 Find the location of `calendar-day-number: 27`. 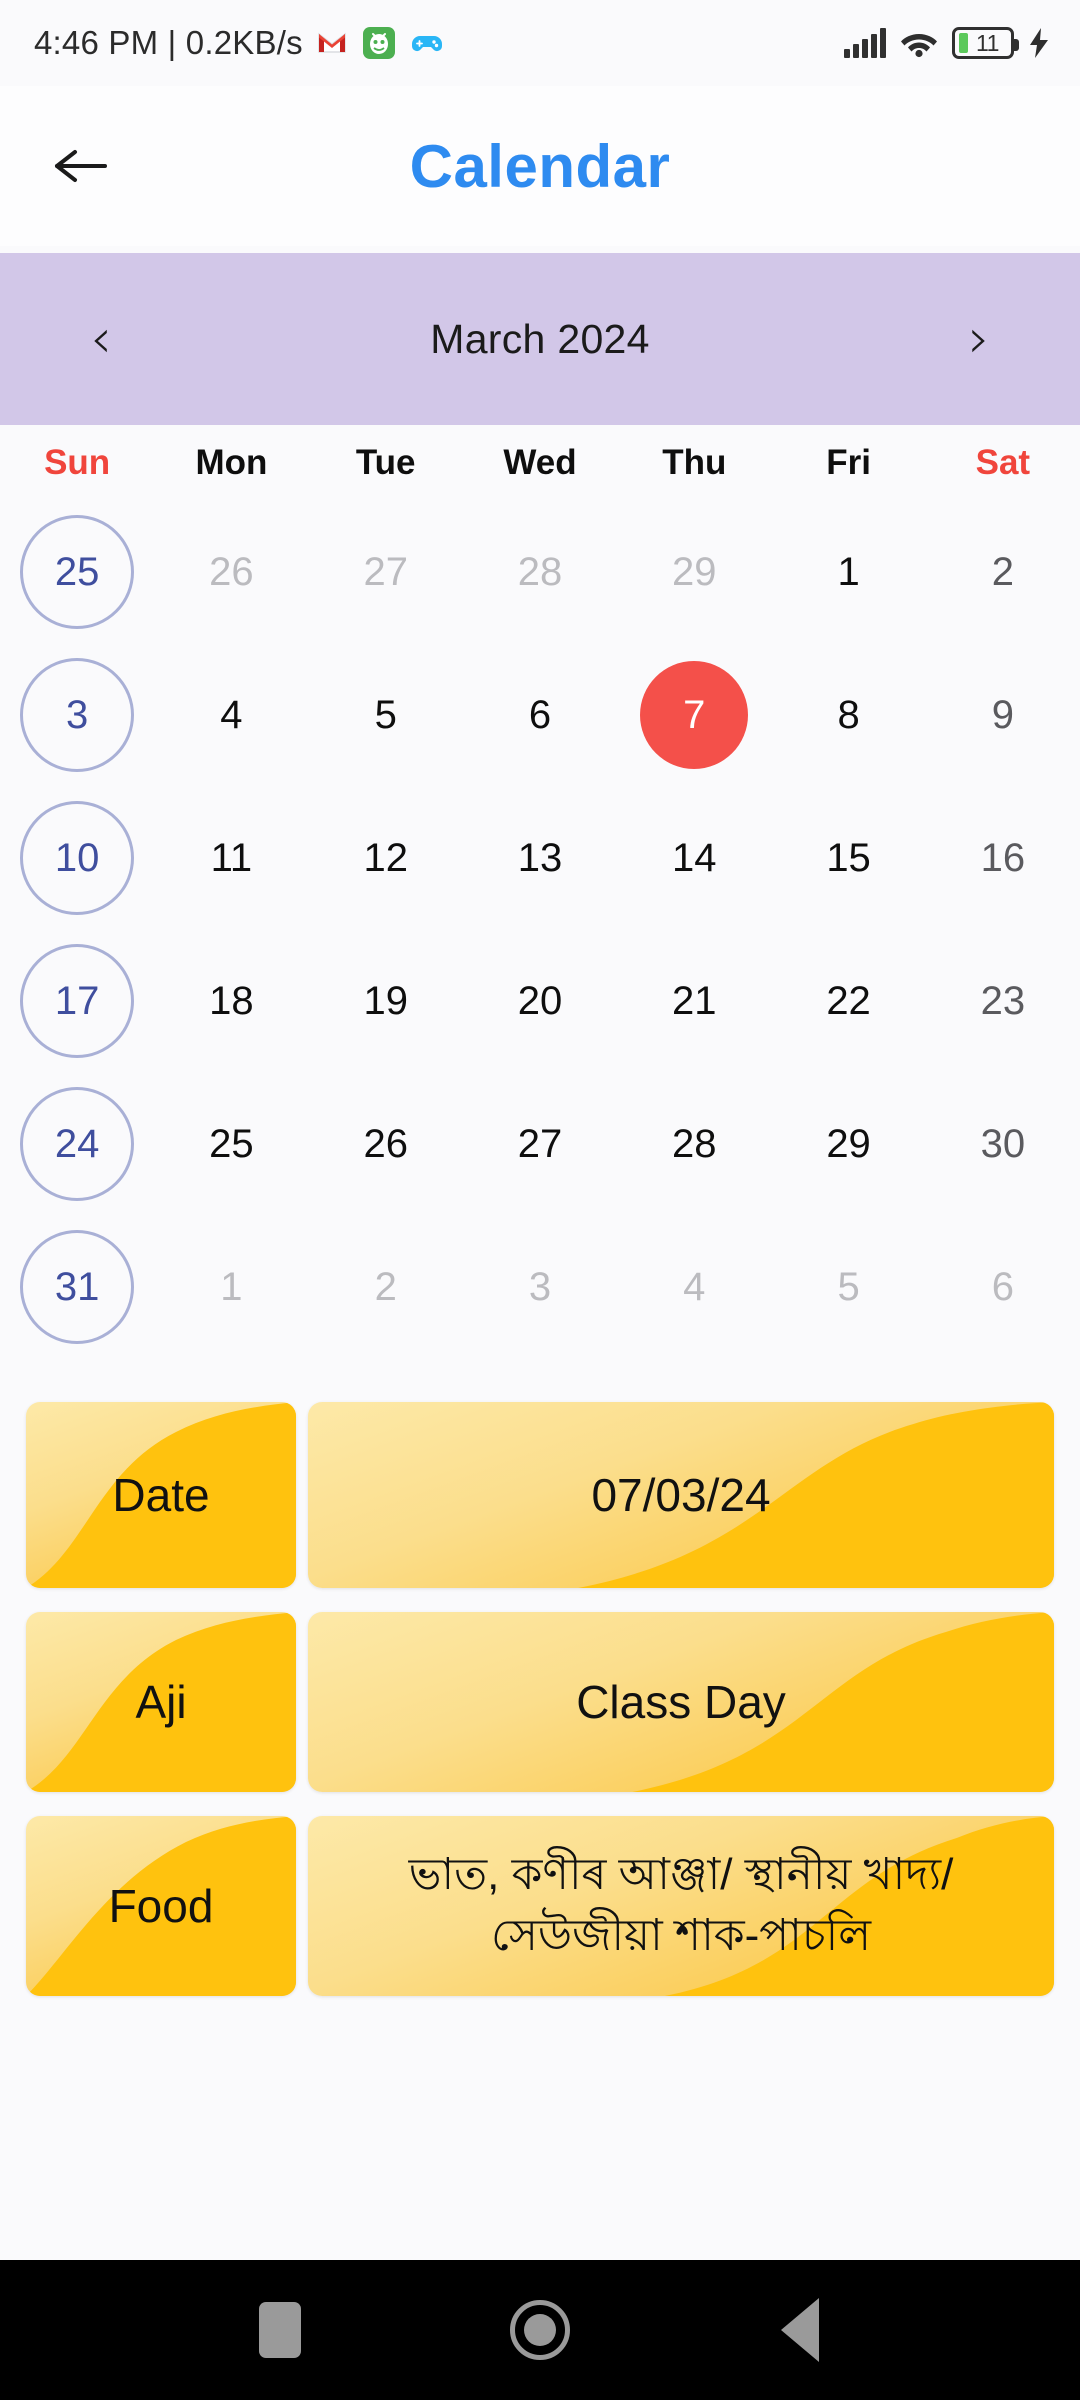

calendar-day-number: 27 is located at coordinates (540, 1143).